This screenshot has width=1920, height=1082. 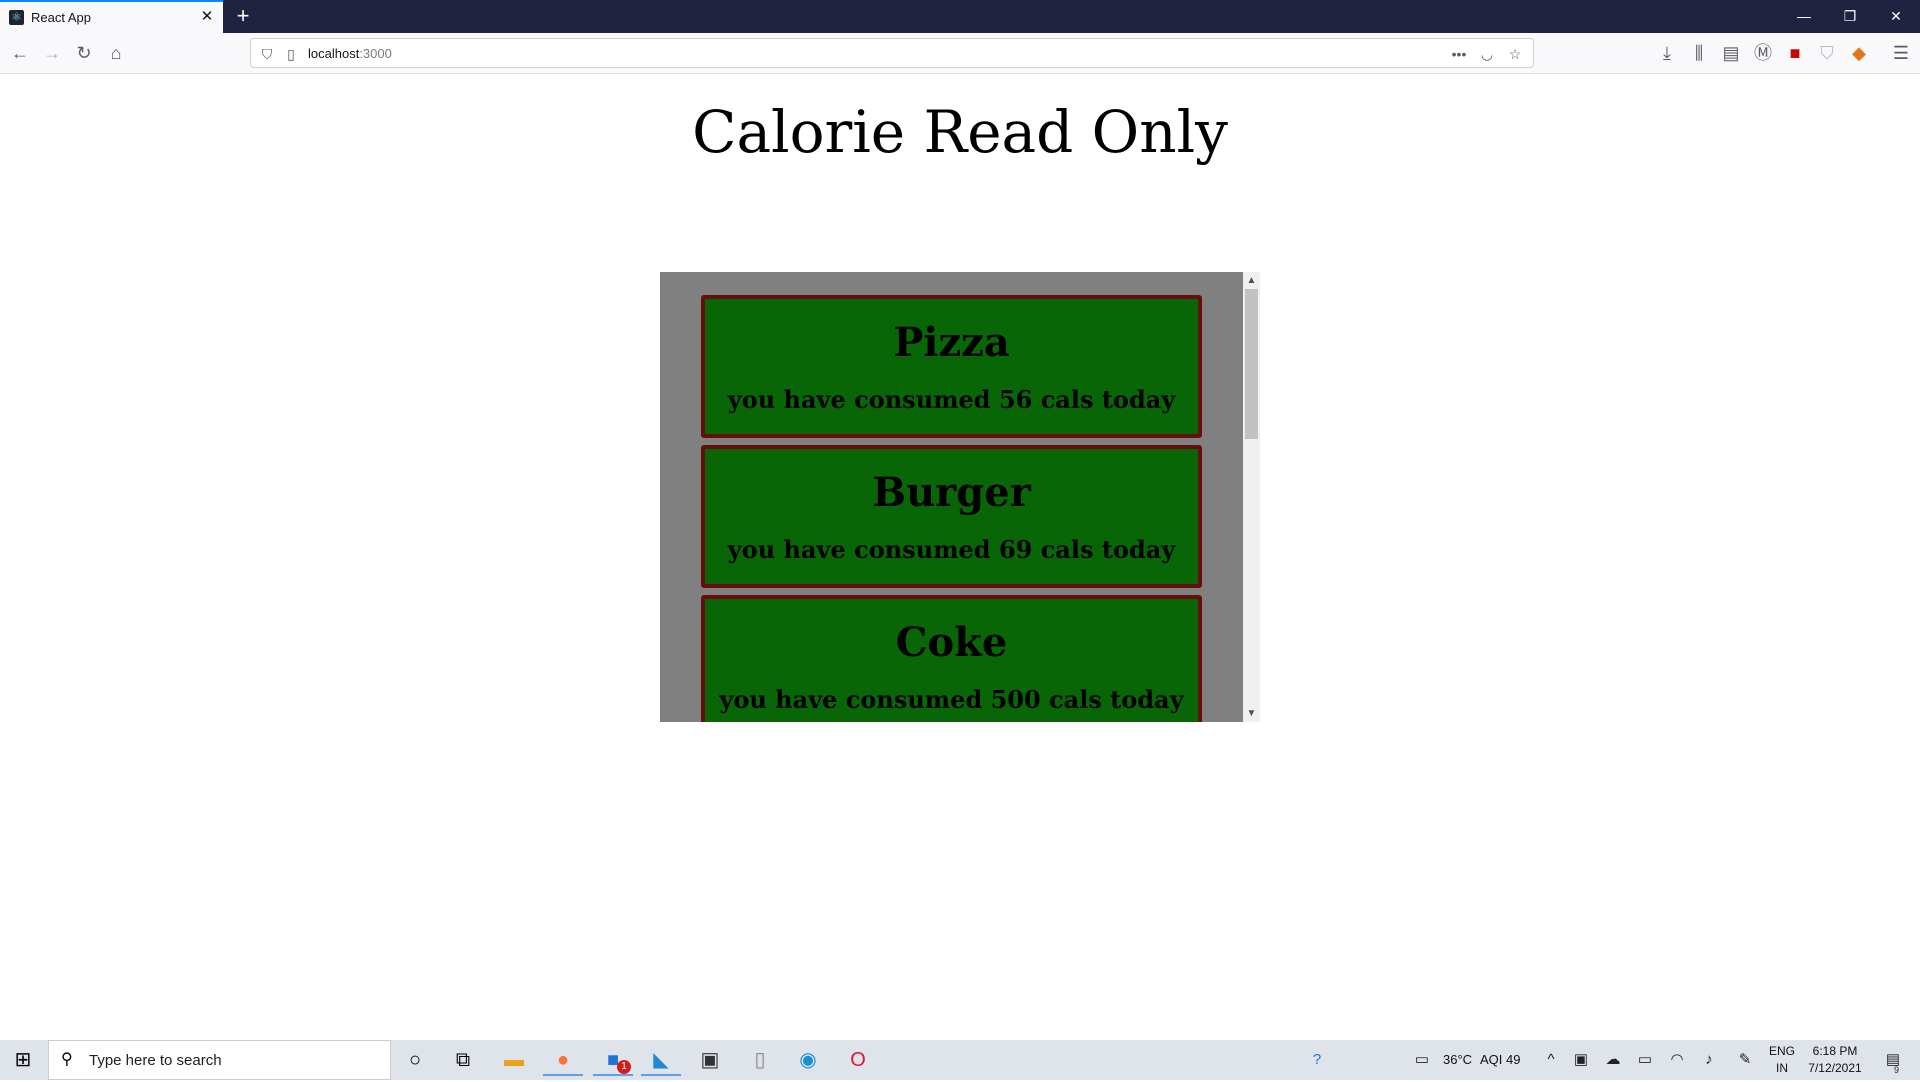 I want to click on shield-icon: ⛉, so click(x=267, y=54).